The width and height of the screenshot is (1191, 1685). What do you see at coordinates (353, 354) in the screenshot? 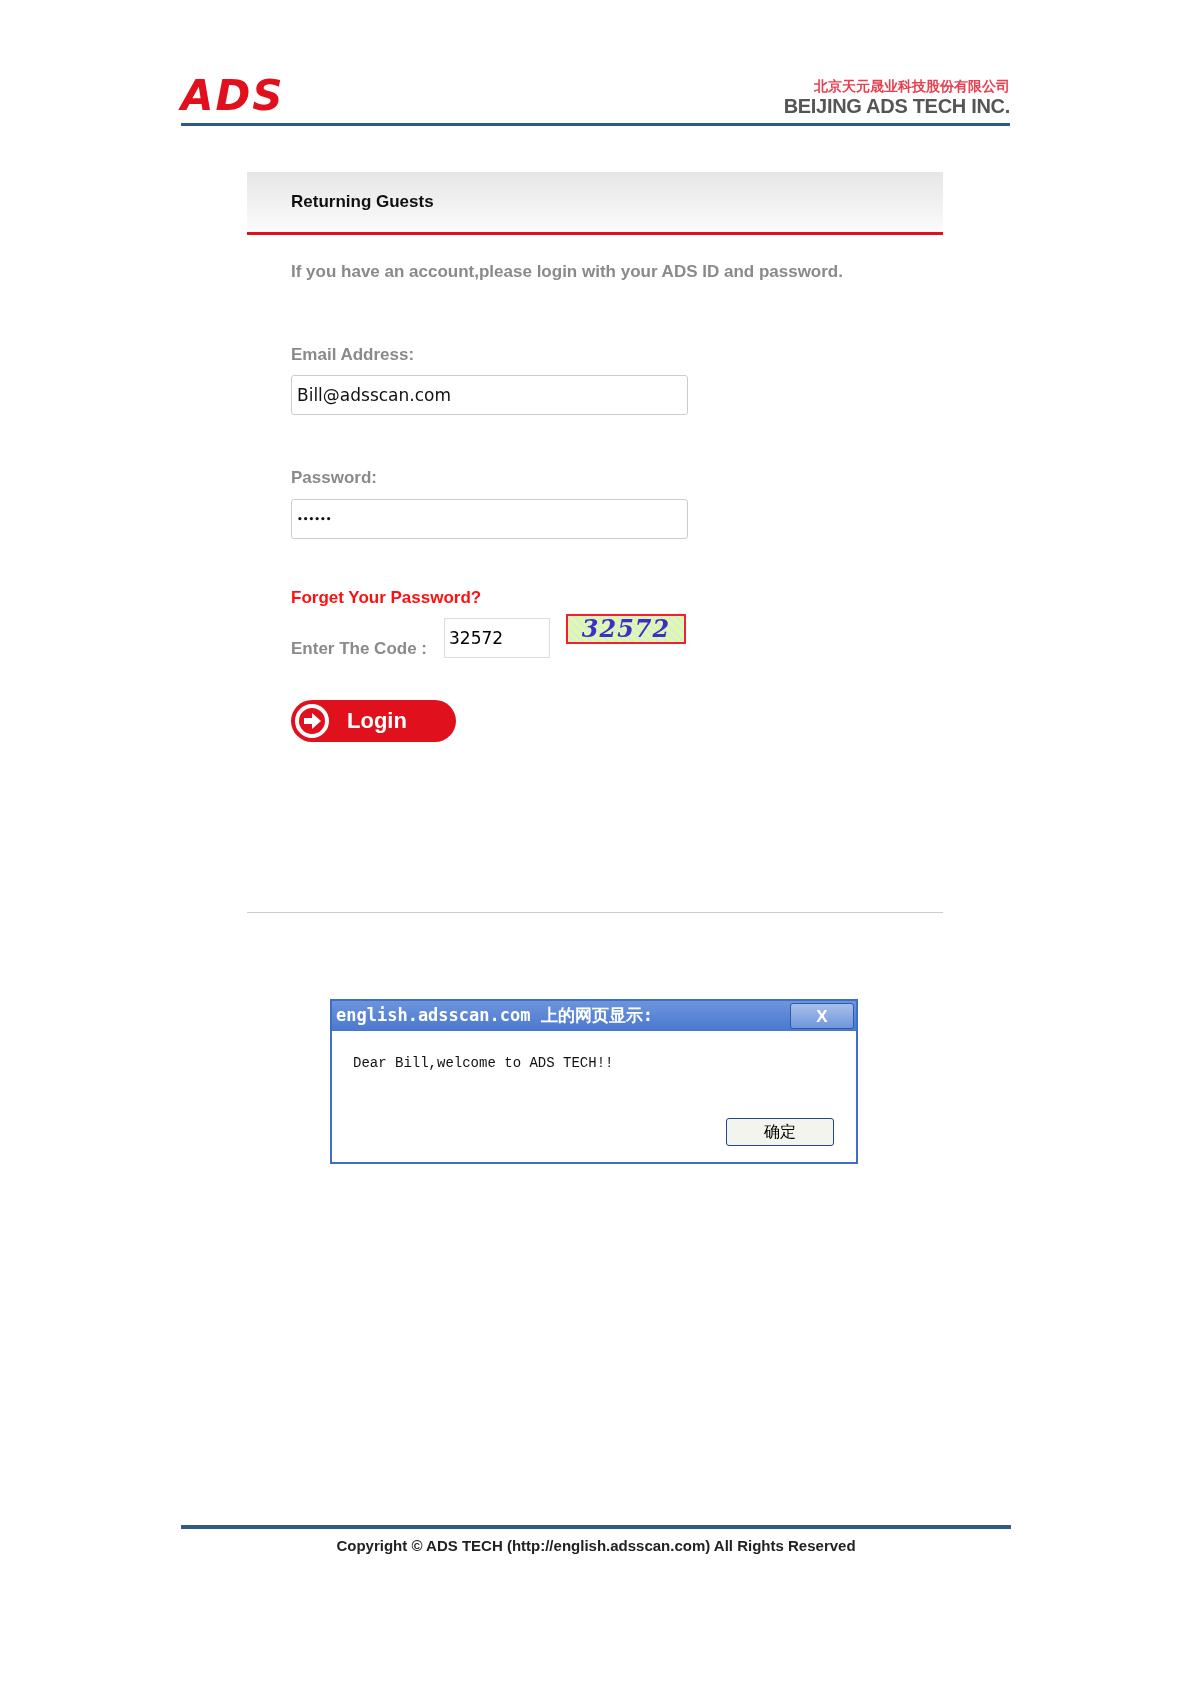
I see `email-label: Email Address:` at bounding box center [353, 354].